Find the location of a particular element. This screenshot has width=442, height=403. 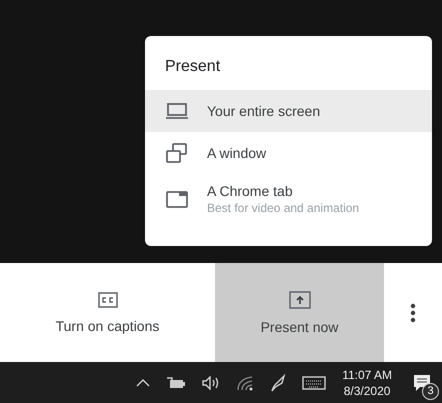

browser-tab-icon is located at coordinates (177, 199).